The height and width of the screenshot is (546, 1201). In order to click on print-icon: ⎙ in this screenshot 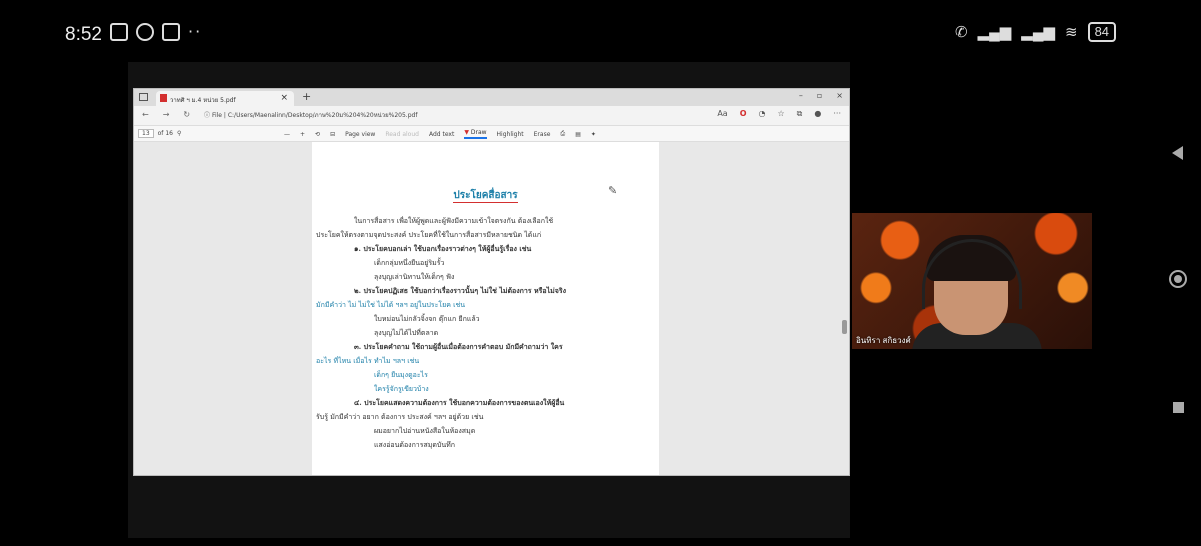, I will do `click(562, 134)`.